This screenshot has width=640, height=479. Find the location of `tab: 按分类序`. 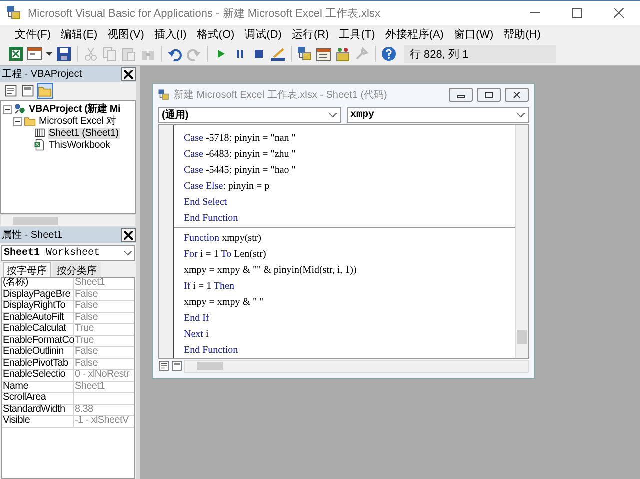

tab: 按分类序 is located at coordinates (77, 269).